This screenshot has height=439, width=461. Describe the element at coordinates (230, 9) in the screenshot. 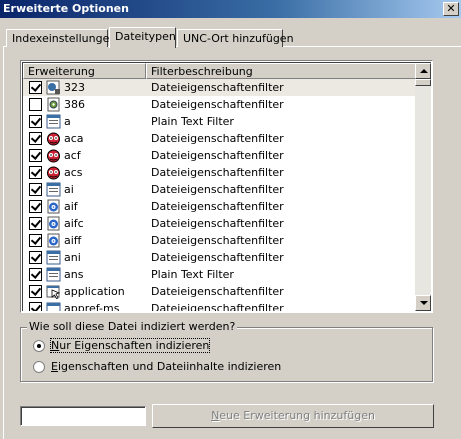

I see `title-bar: Erweiterte Optionen ✕` at that location.